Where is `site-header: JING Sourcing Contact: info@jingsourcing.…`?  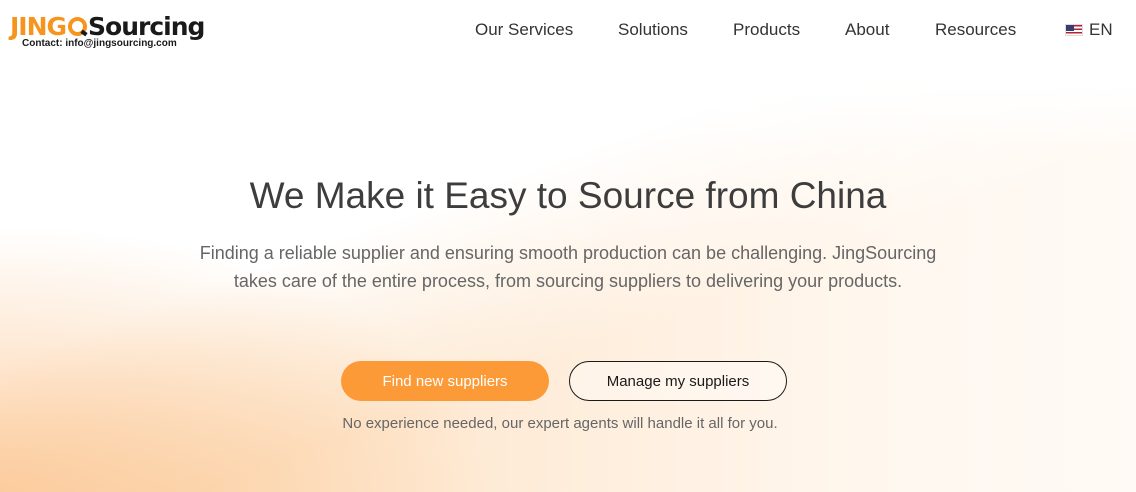
site-header: JING Sourcing Contact: info@jingsourcing.… is located at coordinates (568, 31).